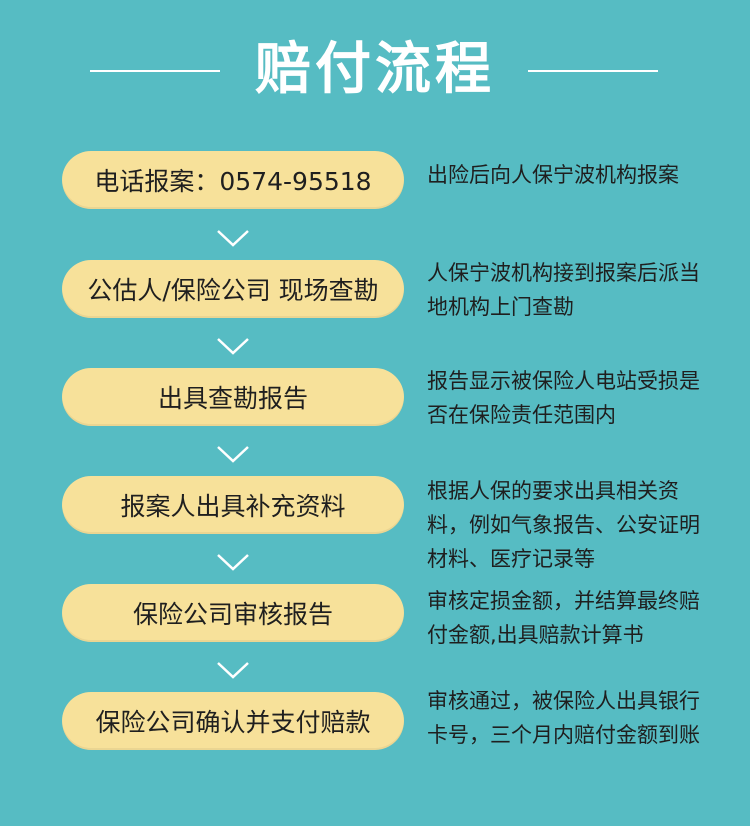 This screenshot has height=826, width=750. I want to click on step-2-label: 公估人/保险公司 现场查勘, so click(233, 290).